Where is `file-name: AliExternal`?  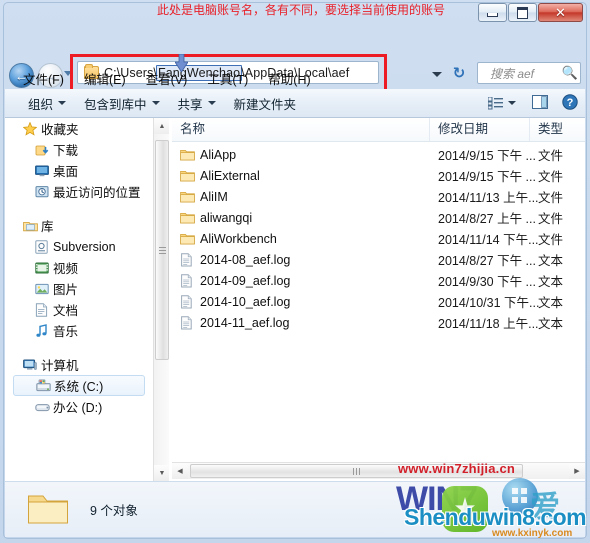
file-name: AliExternal is located at coordinates (230, 175).